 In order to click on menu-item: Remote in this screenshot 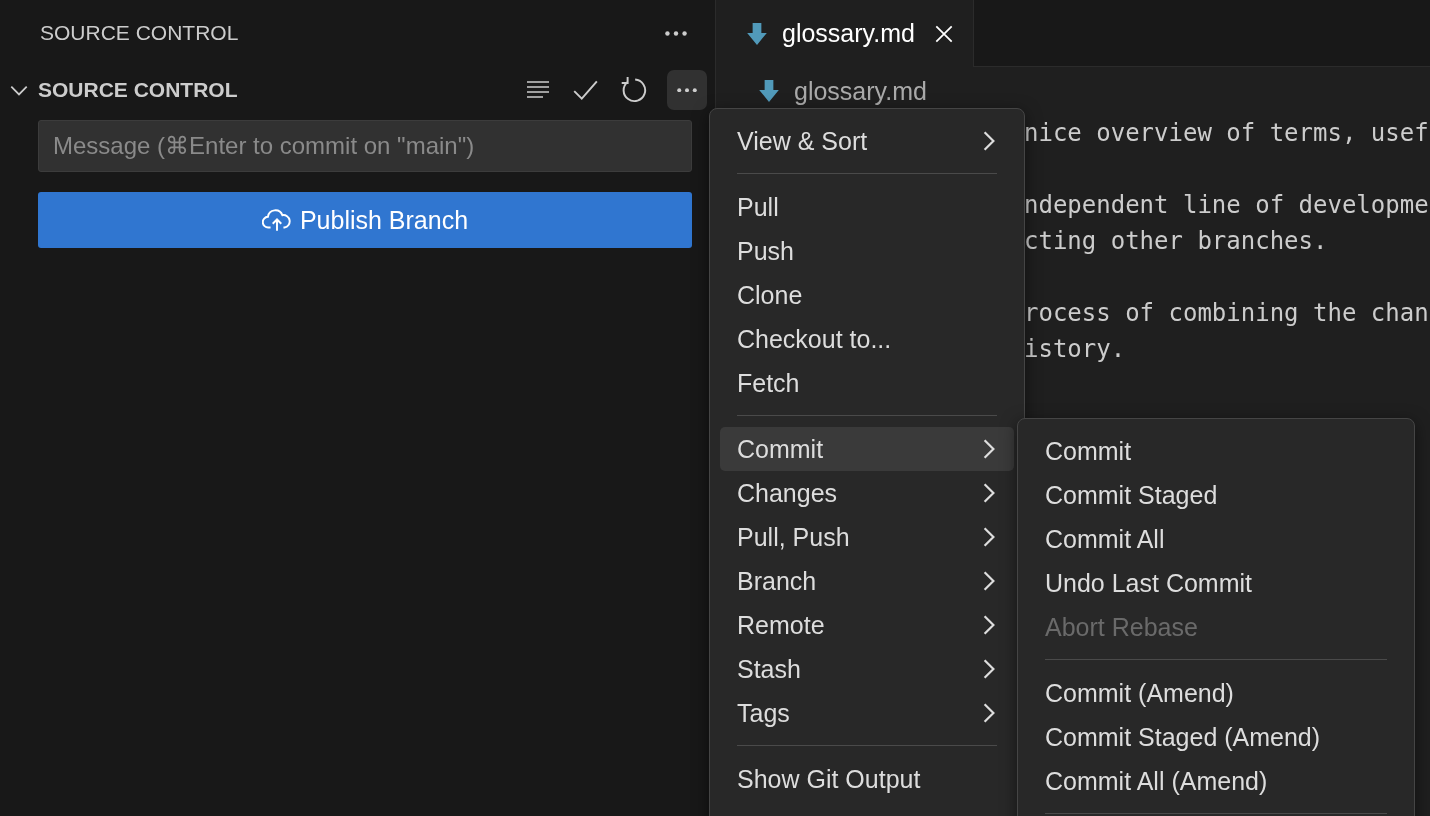, I will do `click(867, 625)`.